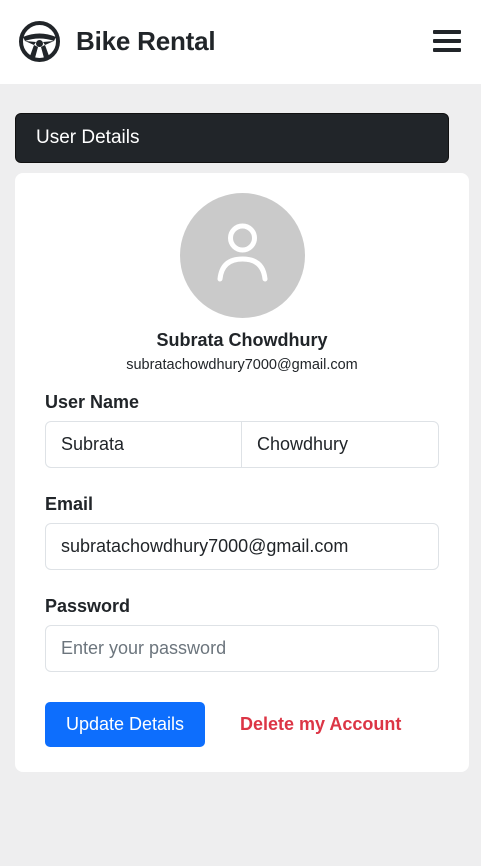 This screenshot has height=866, width=481. I want to click on email-input, so click(242, 546).